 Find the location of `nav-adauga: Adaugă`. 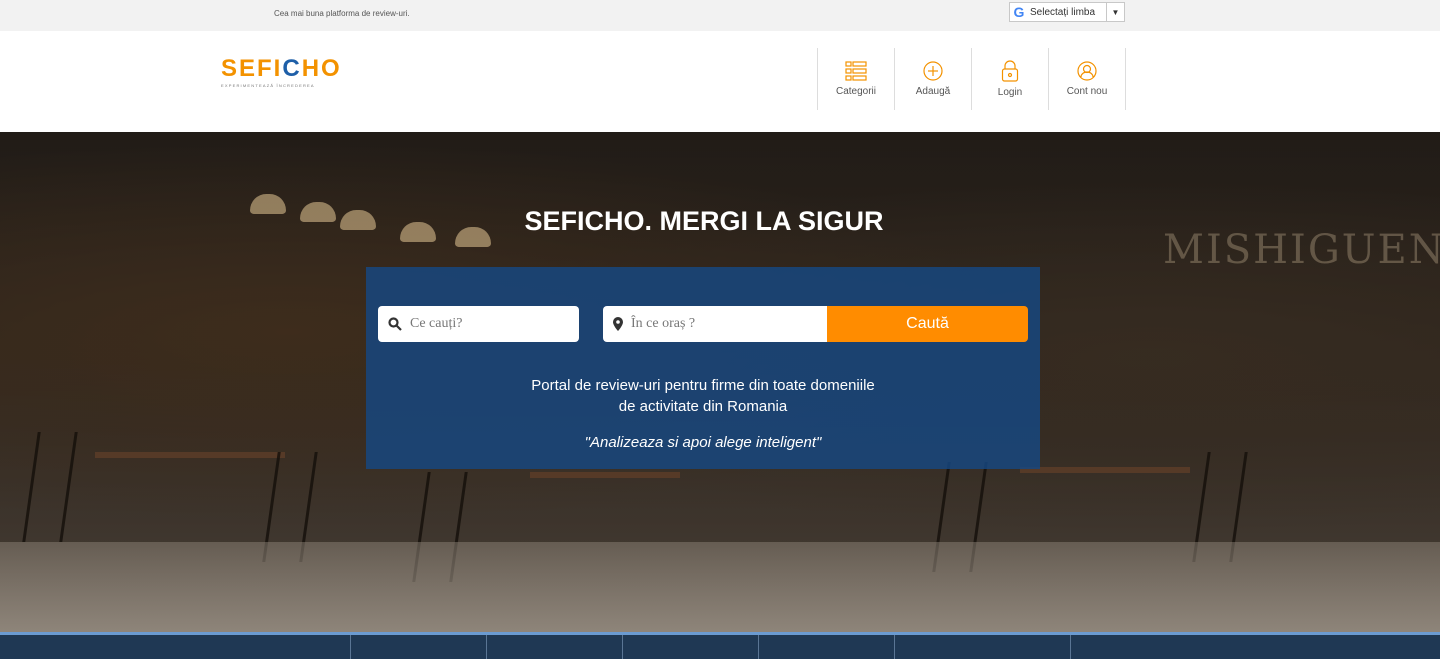

nav-adauga: Adaugă is located at coordinates (933, 79).